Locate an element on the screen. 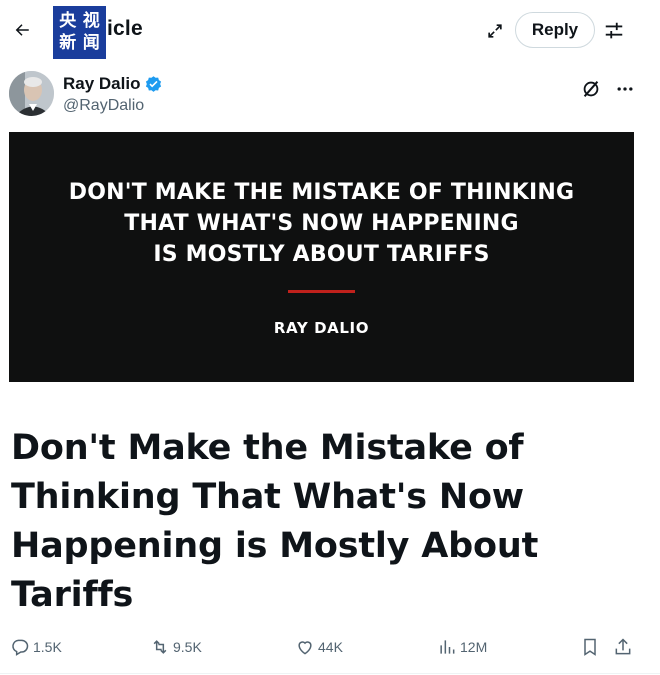 The image size is (660, 675). settings-button is located at coordinates (614, 31).